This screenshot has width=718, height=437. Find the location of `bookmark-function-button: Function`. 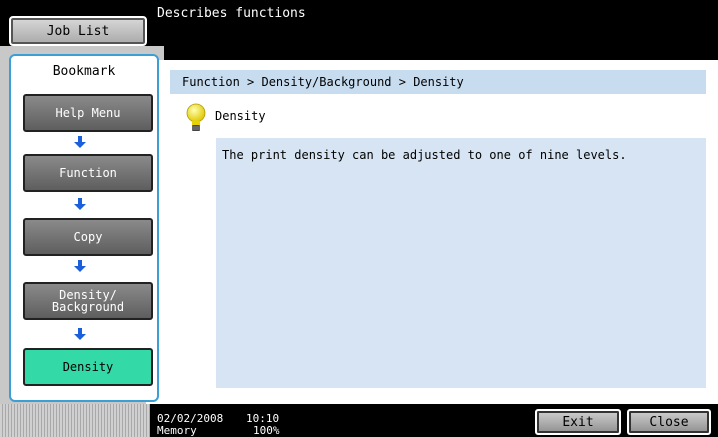

bookmark-function-button: Function is located at coordinates (88, 173).